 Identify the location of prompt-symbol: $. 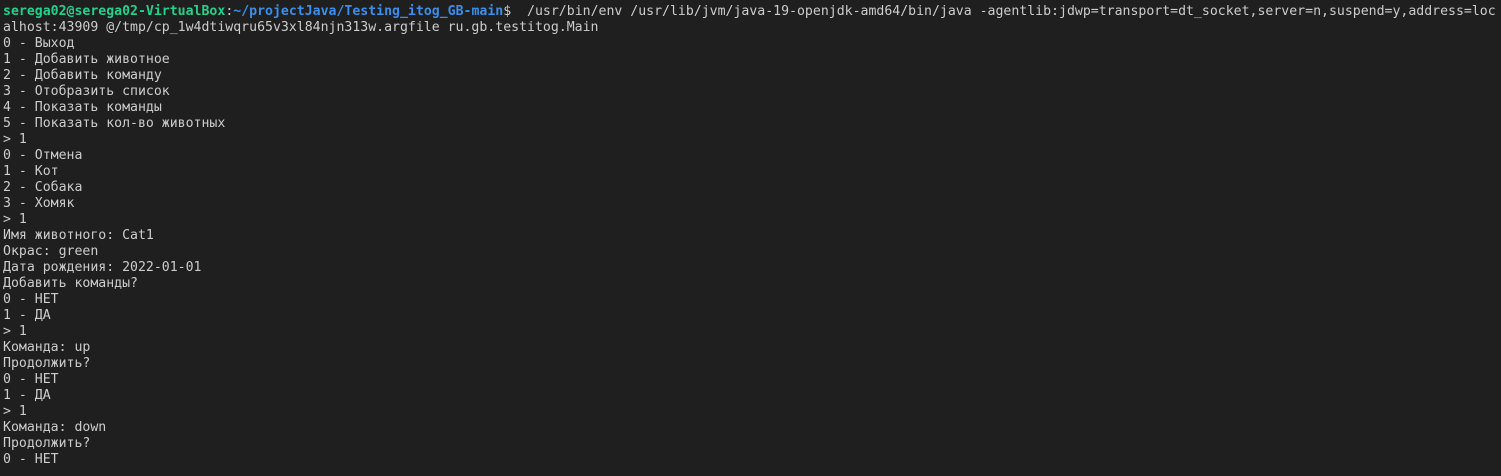
(507, 11).